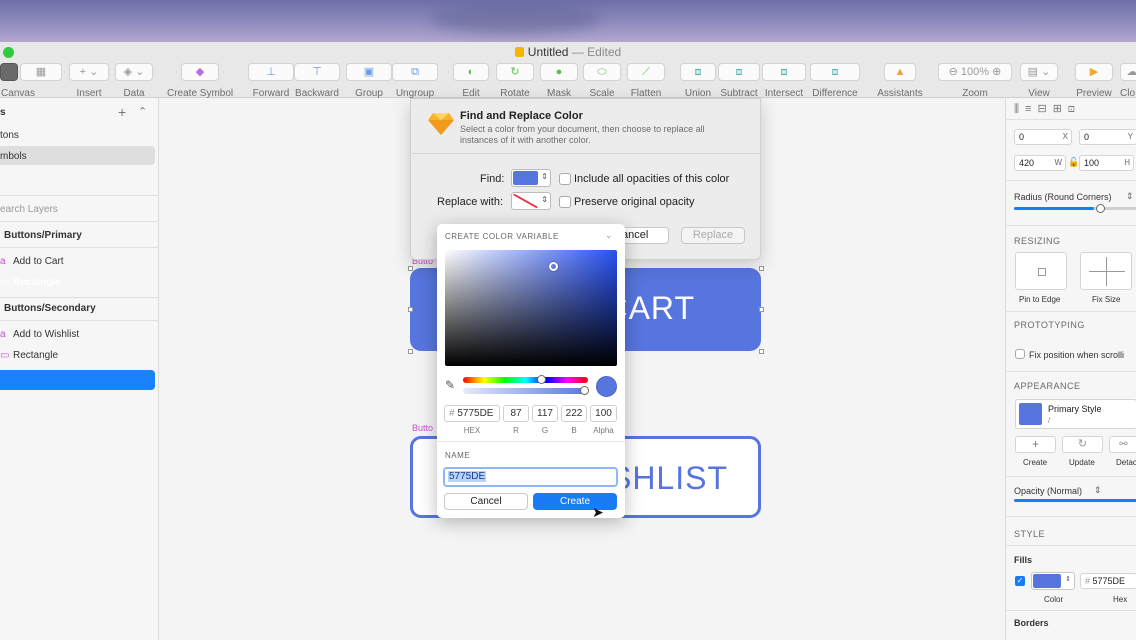 This screenshot has width=1136, height=640. Describe the element at coordinates (415, 80) in the screenshot. I see `toolbar-ungroup: ⧉ Ungroup` at that location.